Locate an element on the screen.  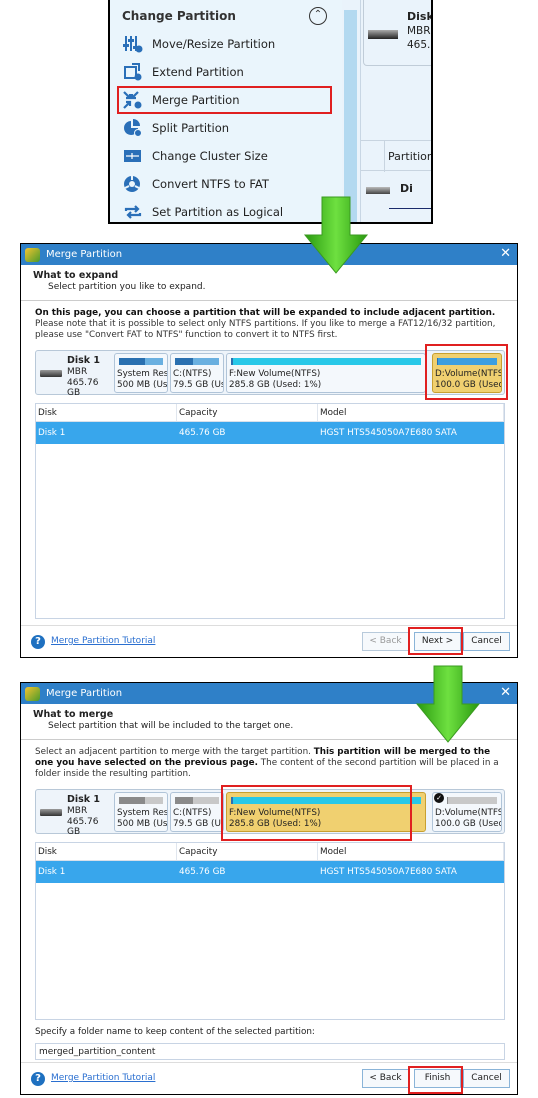
folder-name-input: merged_partition_content is located at coordinates (270, 1051).